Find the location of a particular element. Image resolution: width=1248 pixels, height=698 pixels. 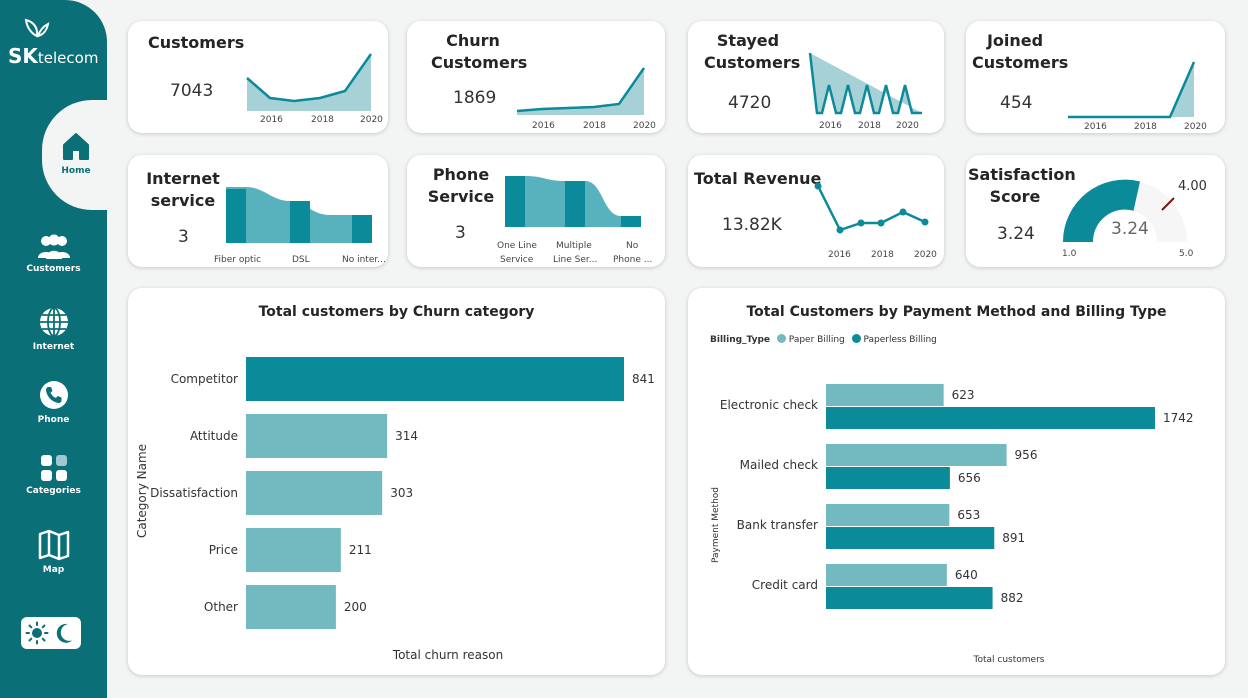

category-label: Other is located at coordinates (221, 607).